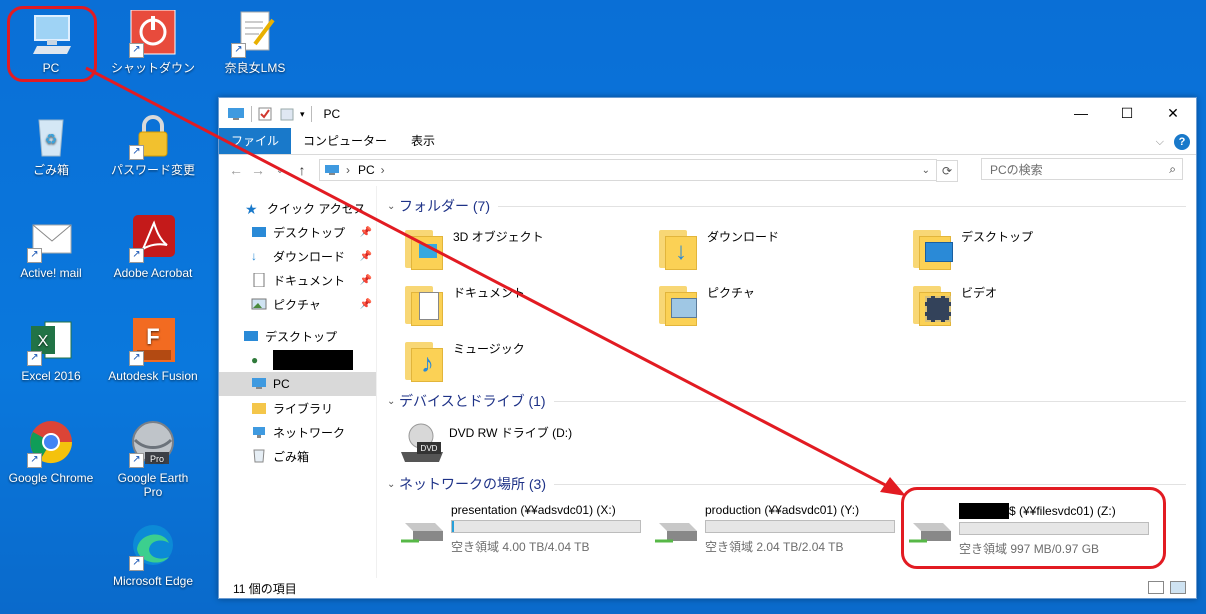  I want to click on address-input: › PC › ⌄ ⟳, so click(638, 170).